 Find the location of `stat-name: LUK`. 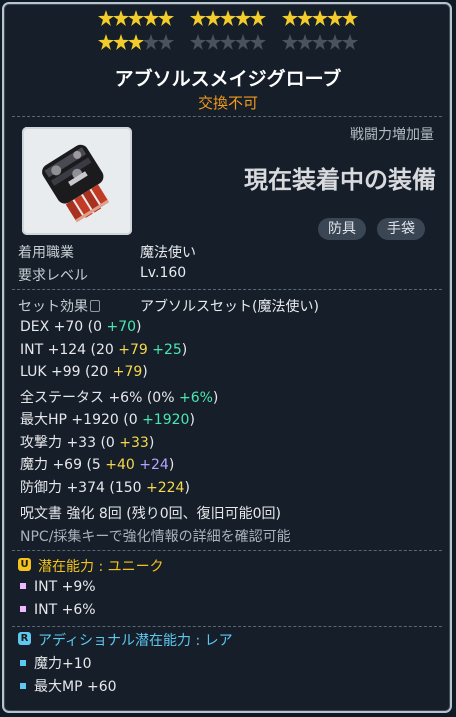

stat-name: LUK is located at coordinates (33, 372).